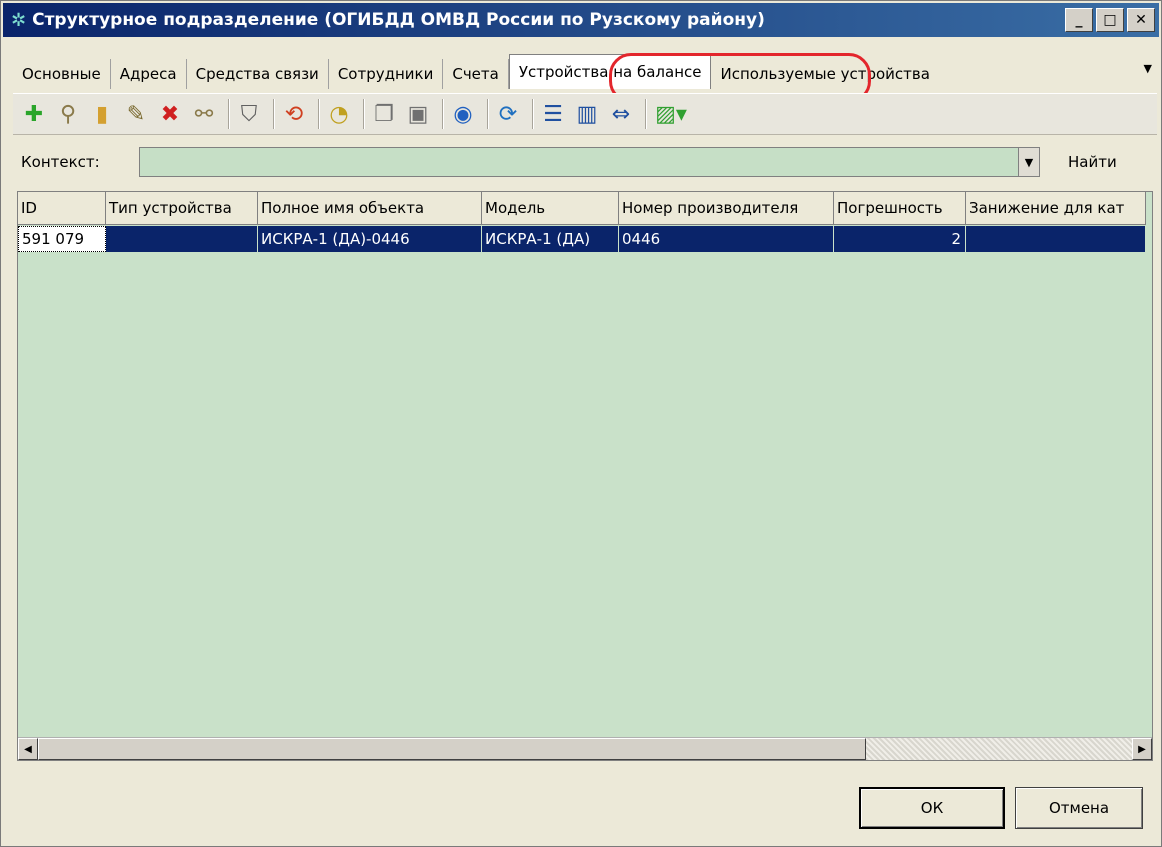  What do you see at coordinates (149, 74) in the screenshot?
I see `tab-addresses: Адреса` at bounding box center [149, 74].